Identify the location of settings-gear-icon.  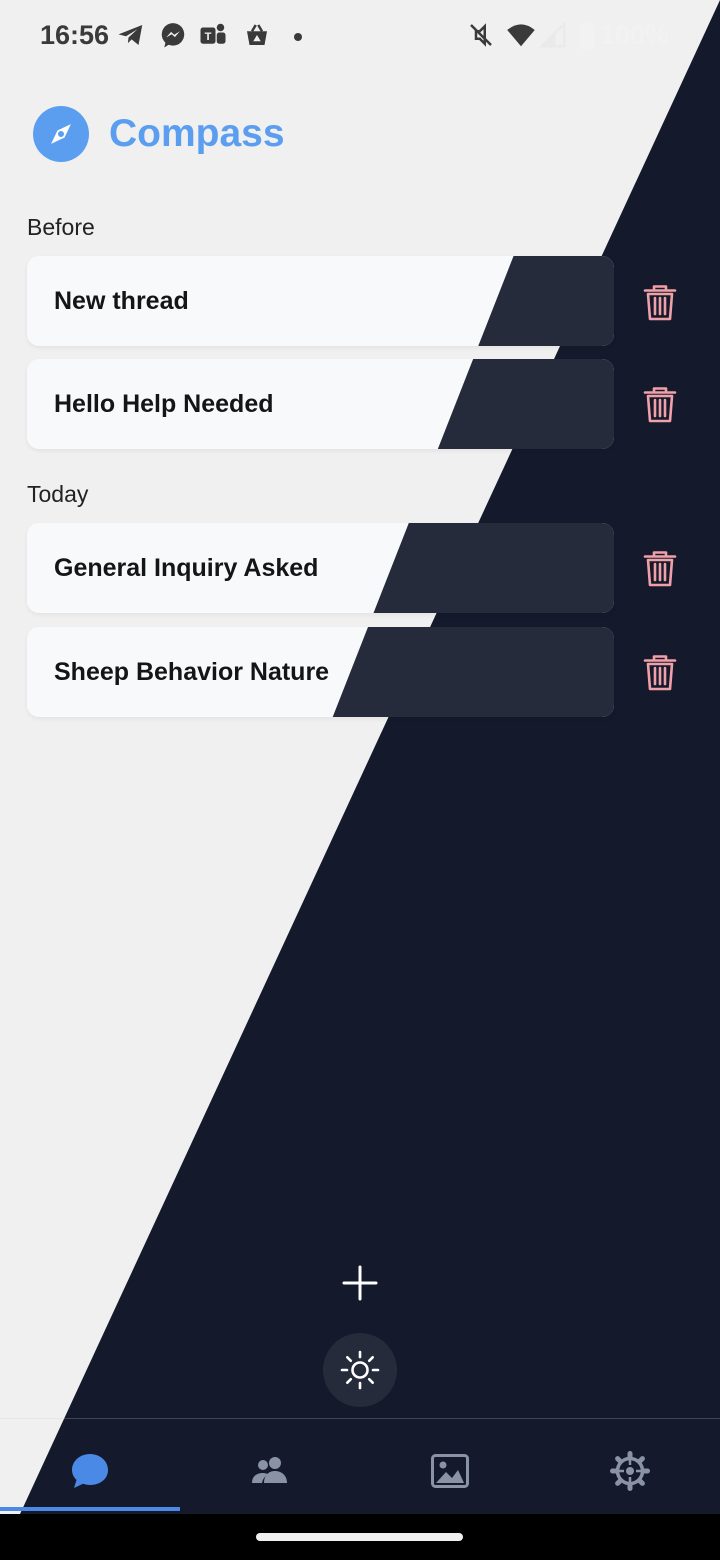
(630, 1471).